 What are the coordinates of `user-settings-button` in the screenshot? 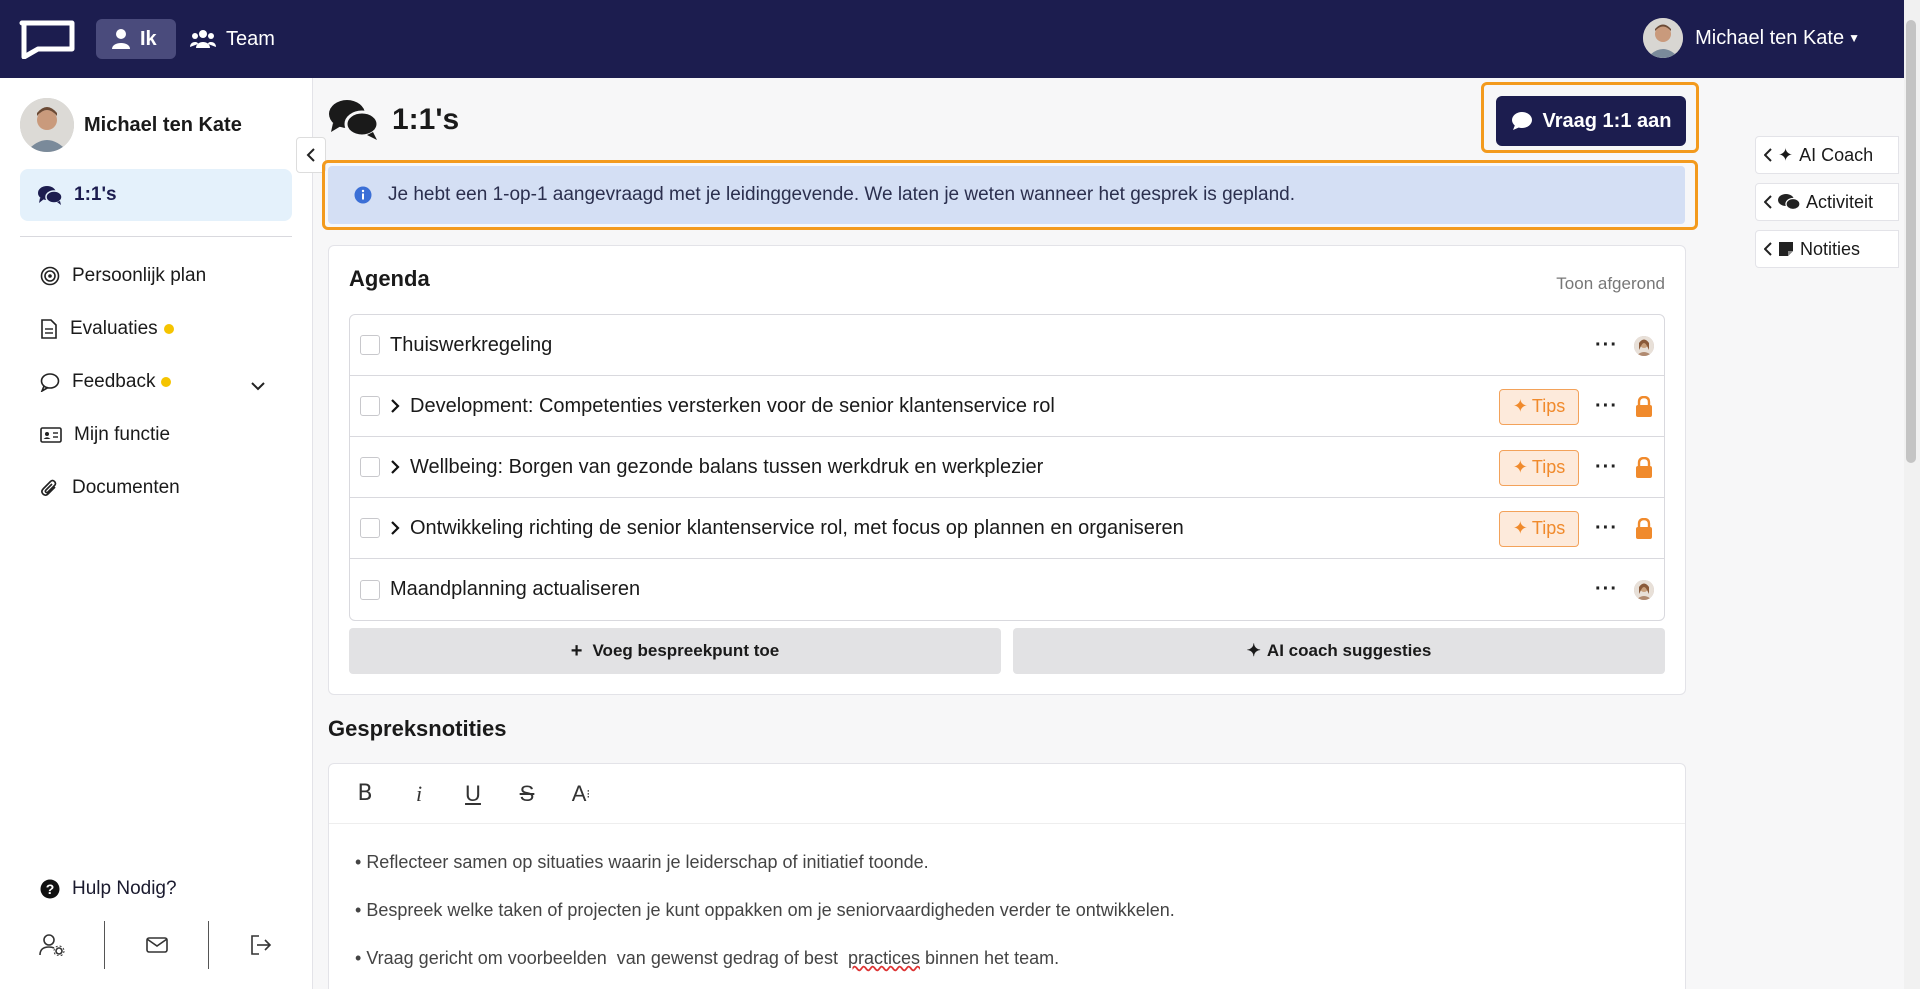 It's located at (52, 945).